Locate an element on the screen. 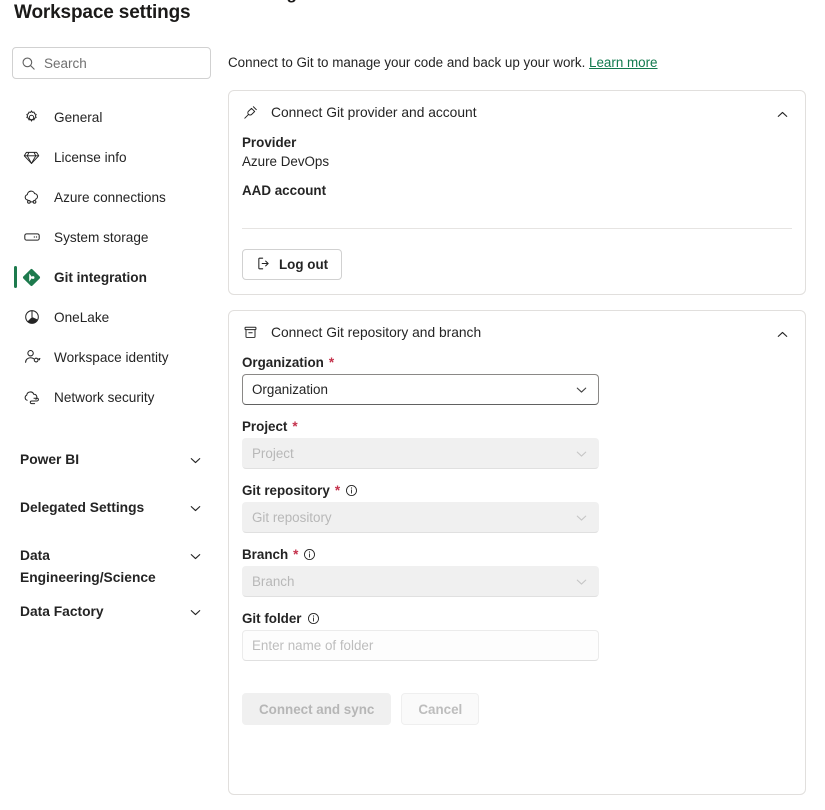  organization-value: Organization is located at coordinates (290, 389).